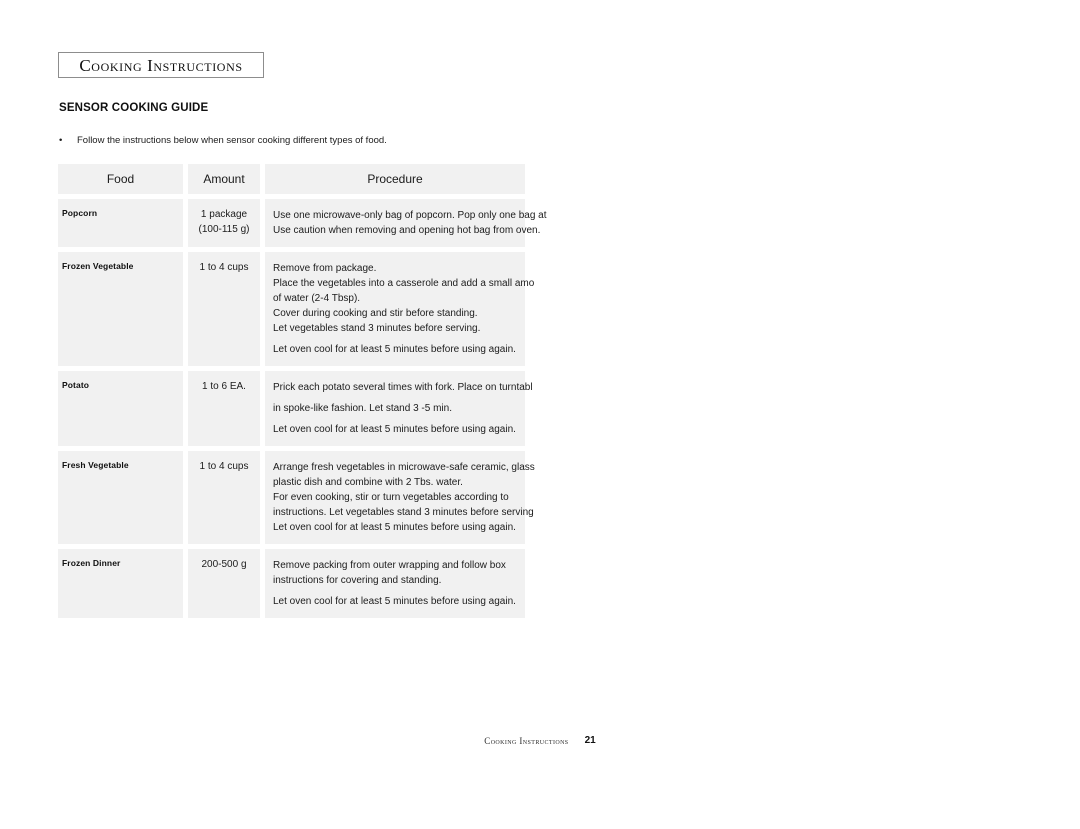 The image size is (1080, 829). I want to click on cell-amount: 200-500 g, so click(224, 583).